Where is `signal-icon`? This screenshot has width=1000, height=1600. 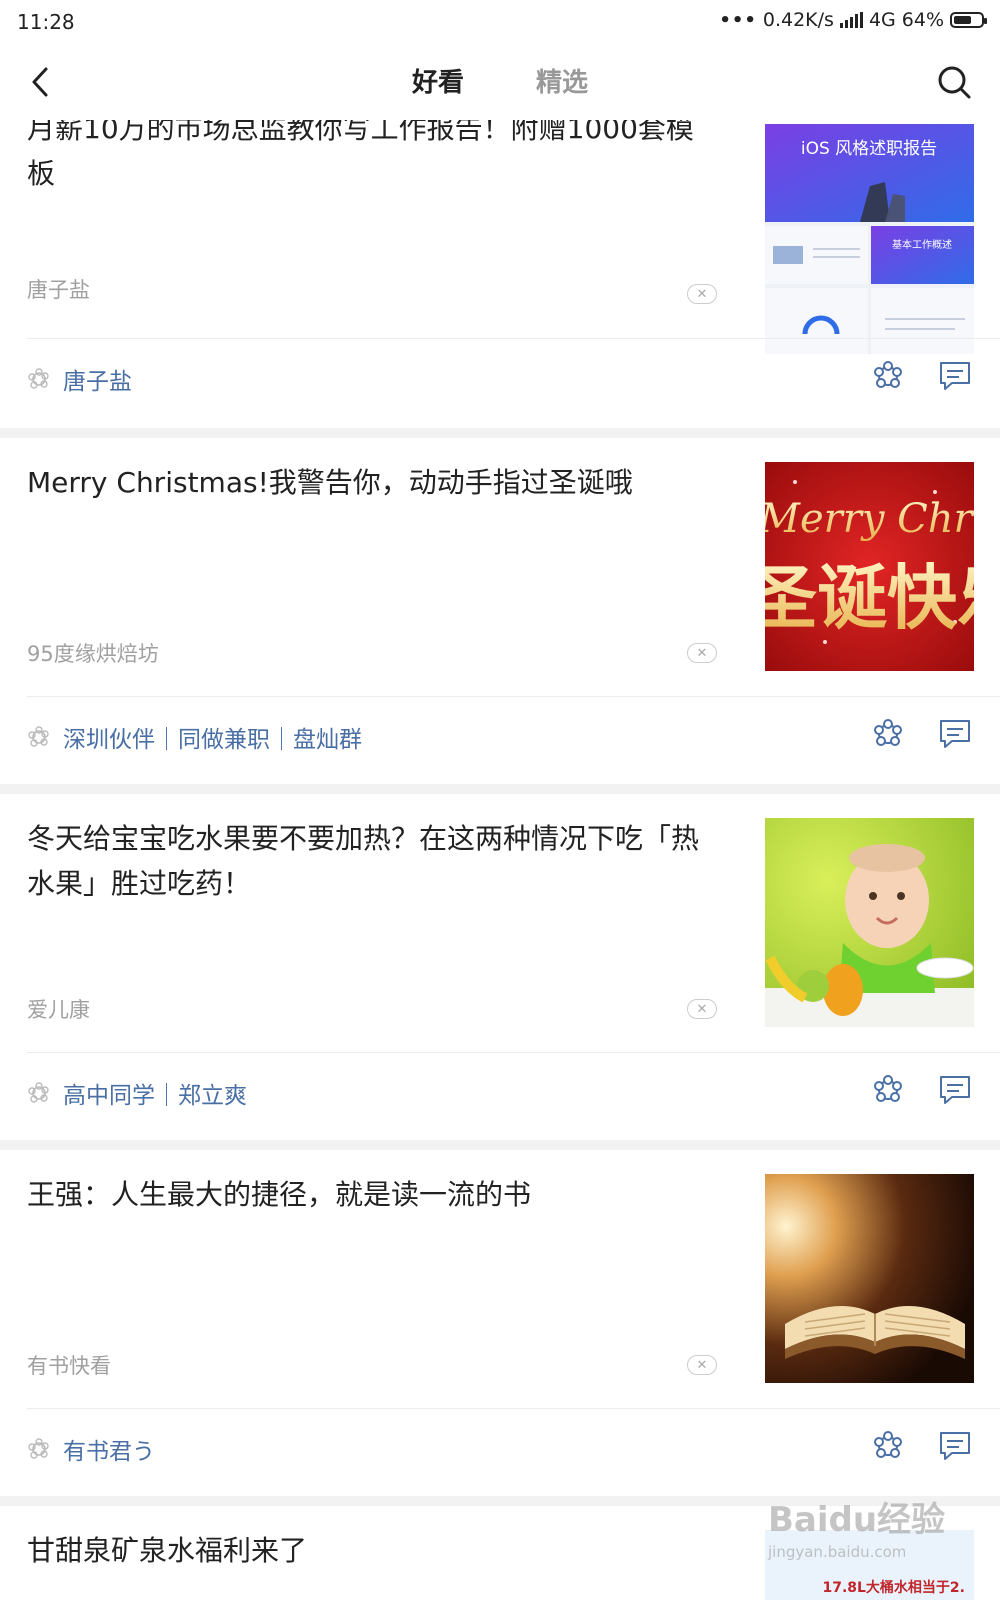
signal-icon is located at coordinates (851, 20).